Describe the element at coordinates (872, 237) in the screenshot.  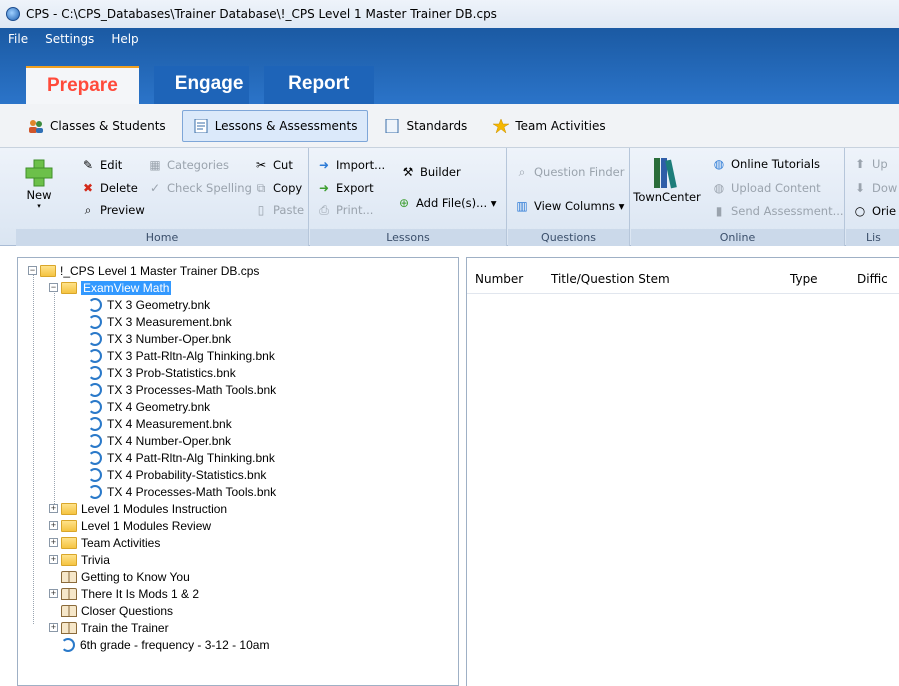
I see `ribbon-group-list-label: Lis` at that location.